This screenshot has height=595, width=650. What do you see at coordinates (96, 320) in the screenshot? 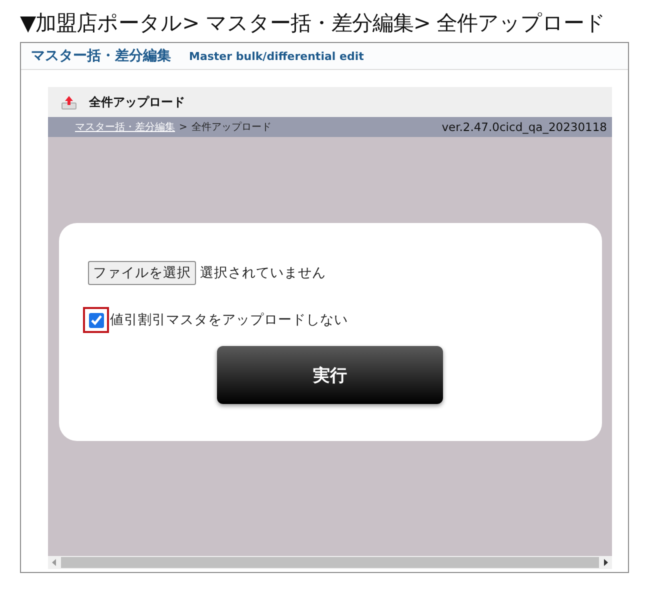
I see `checkbox` at bounding box center [96, 320].